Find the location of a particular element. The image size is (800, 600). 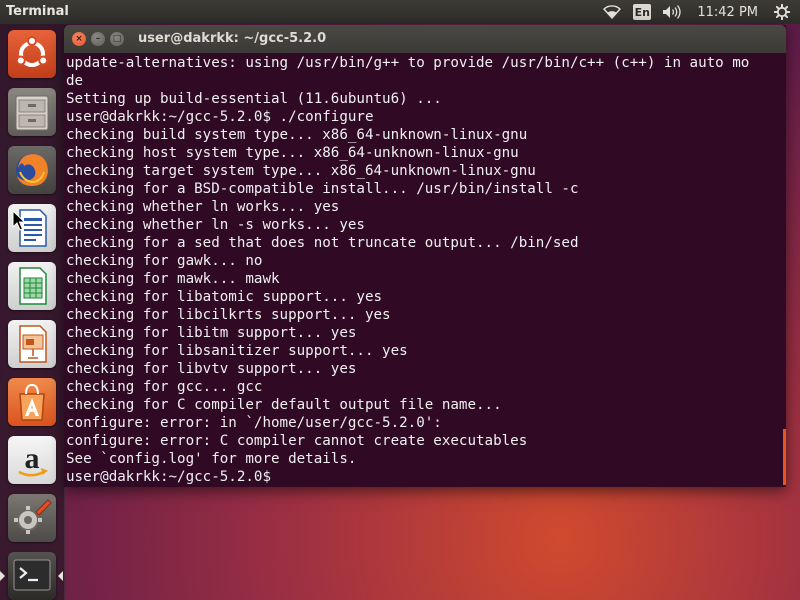

power-settings-icon is located at coordinates (782, 12).